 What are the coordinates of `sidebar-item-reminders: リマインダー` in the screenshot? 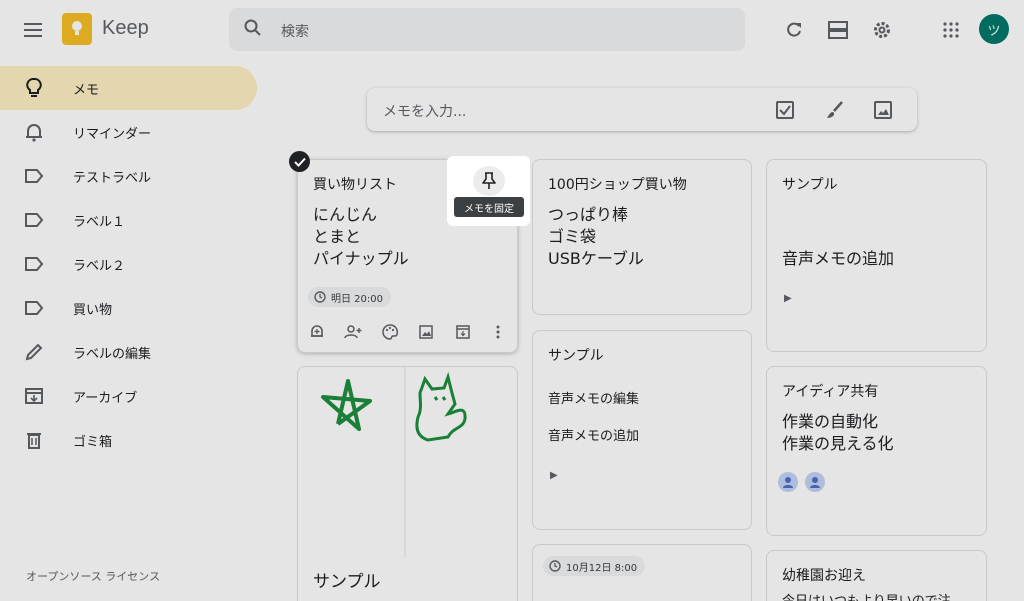 It's located at (128, 132).